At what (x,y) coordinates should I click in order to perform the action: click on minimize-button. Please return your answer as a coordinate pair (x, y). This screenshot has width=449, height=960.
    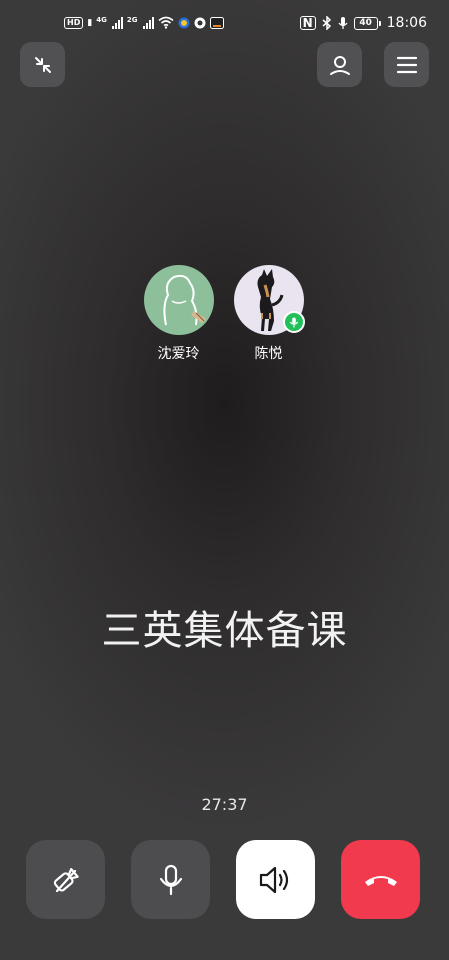
    Looking at the image, I should click on (42, 64).